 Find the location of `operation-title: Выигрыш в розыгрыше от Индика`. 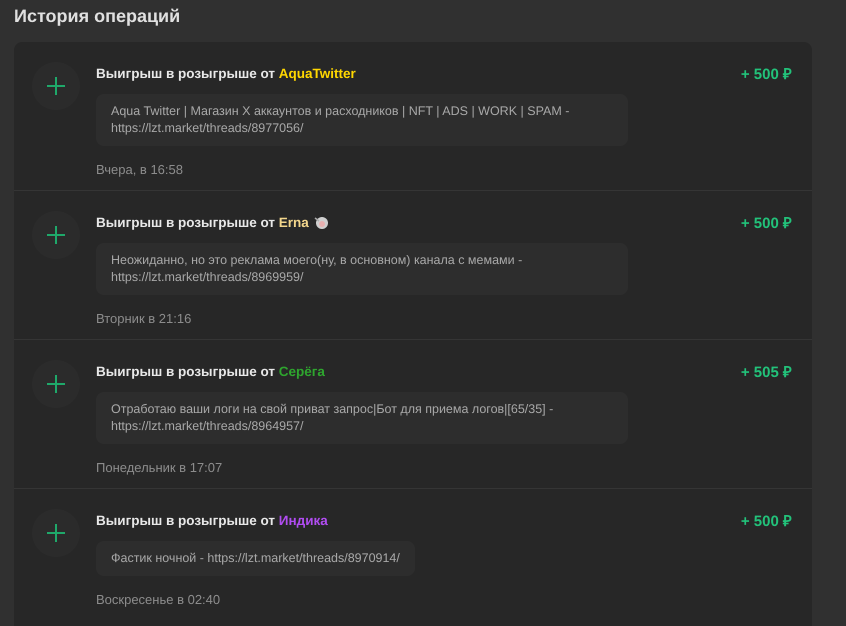

operation-title: Выигрыш в розыгрыше от Индика is located at coordinates (212, 521).